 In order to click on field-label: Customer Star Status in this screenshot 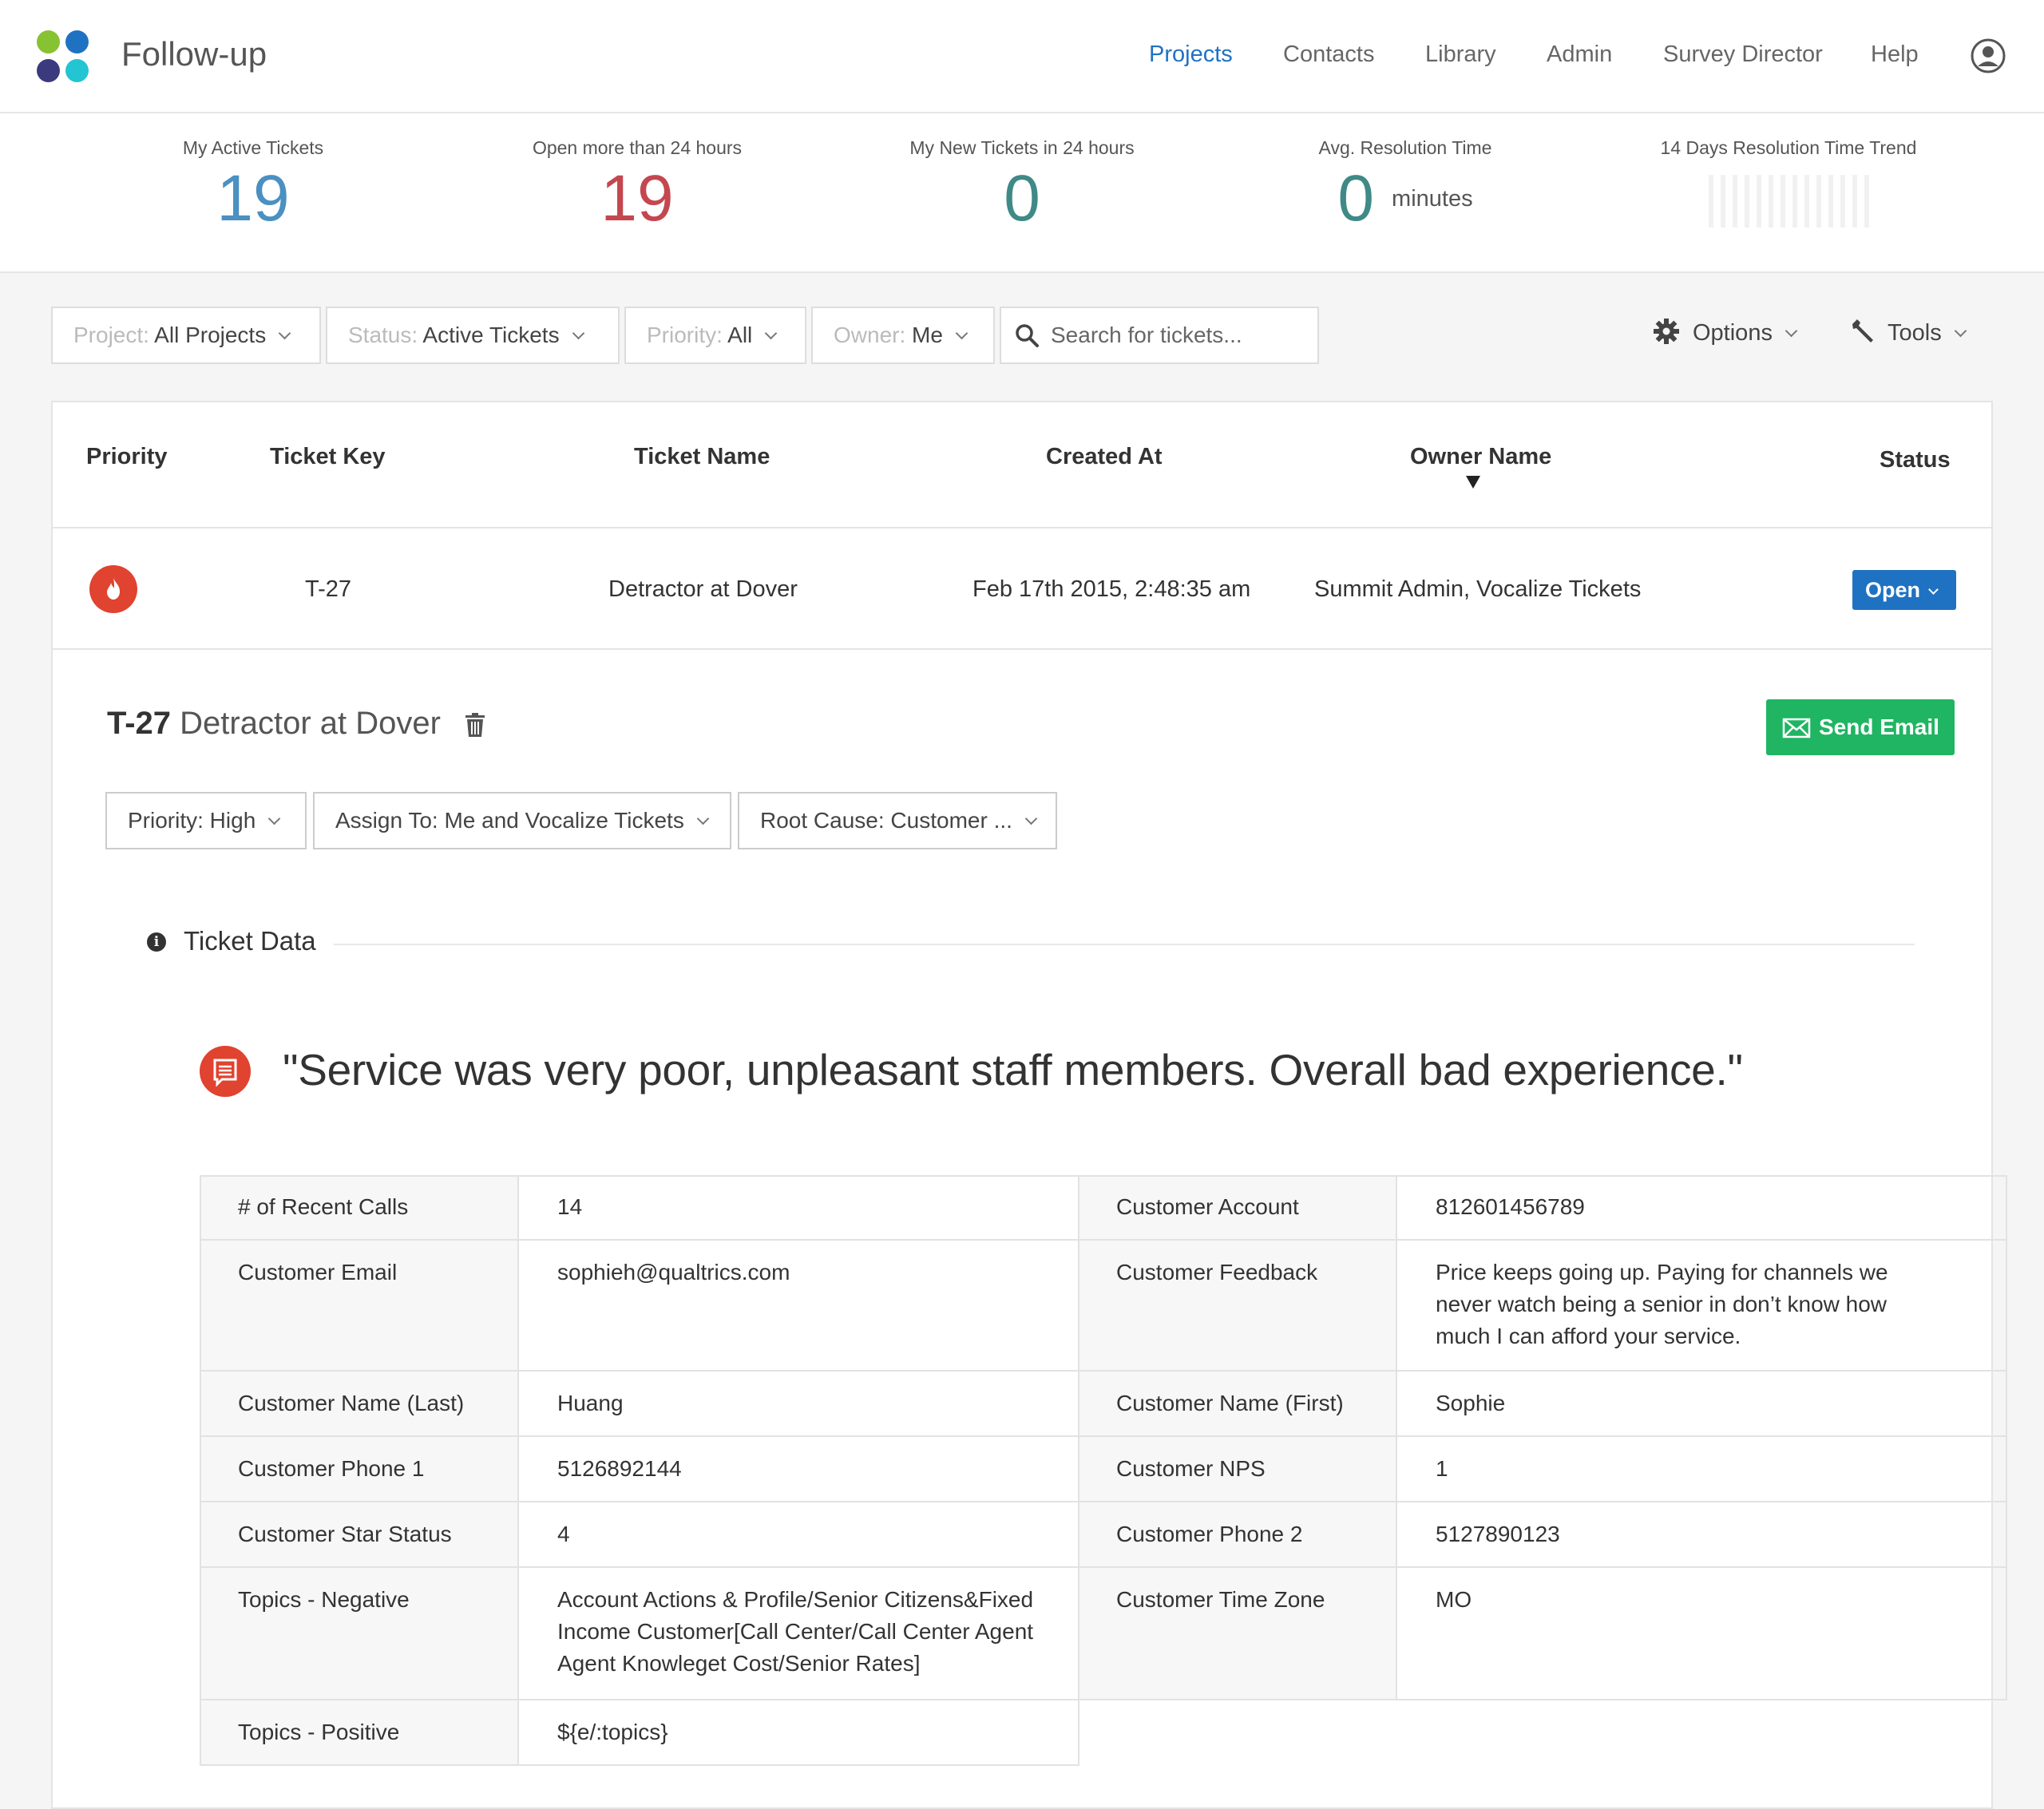, I will do `click(345, 1534)`.